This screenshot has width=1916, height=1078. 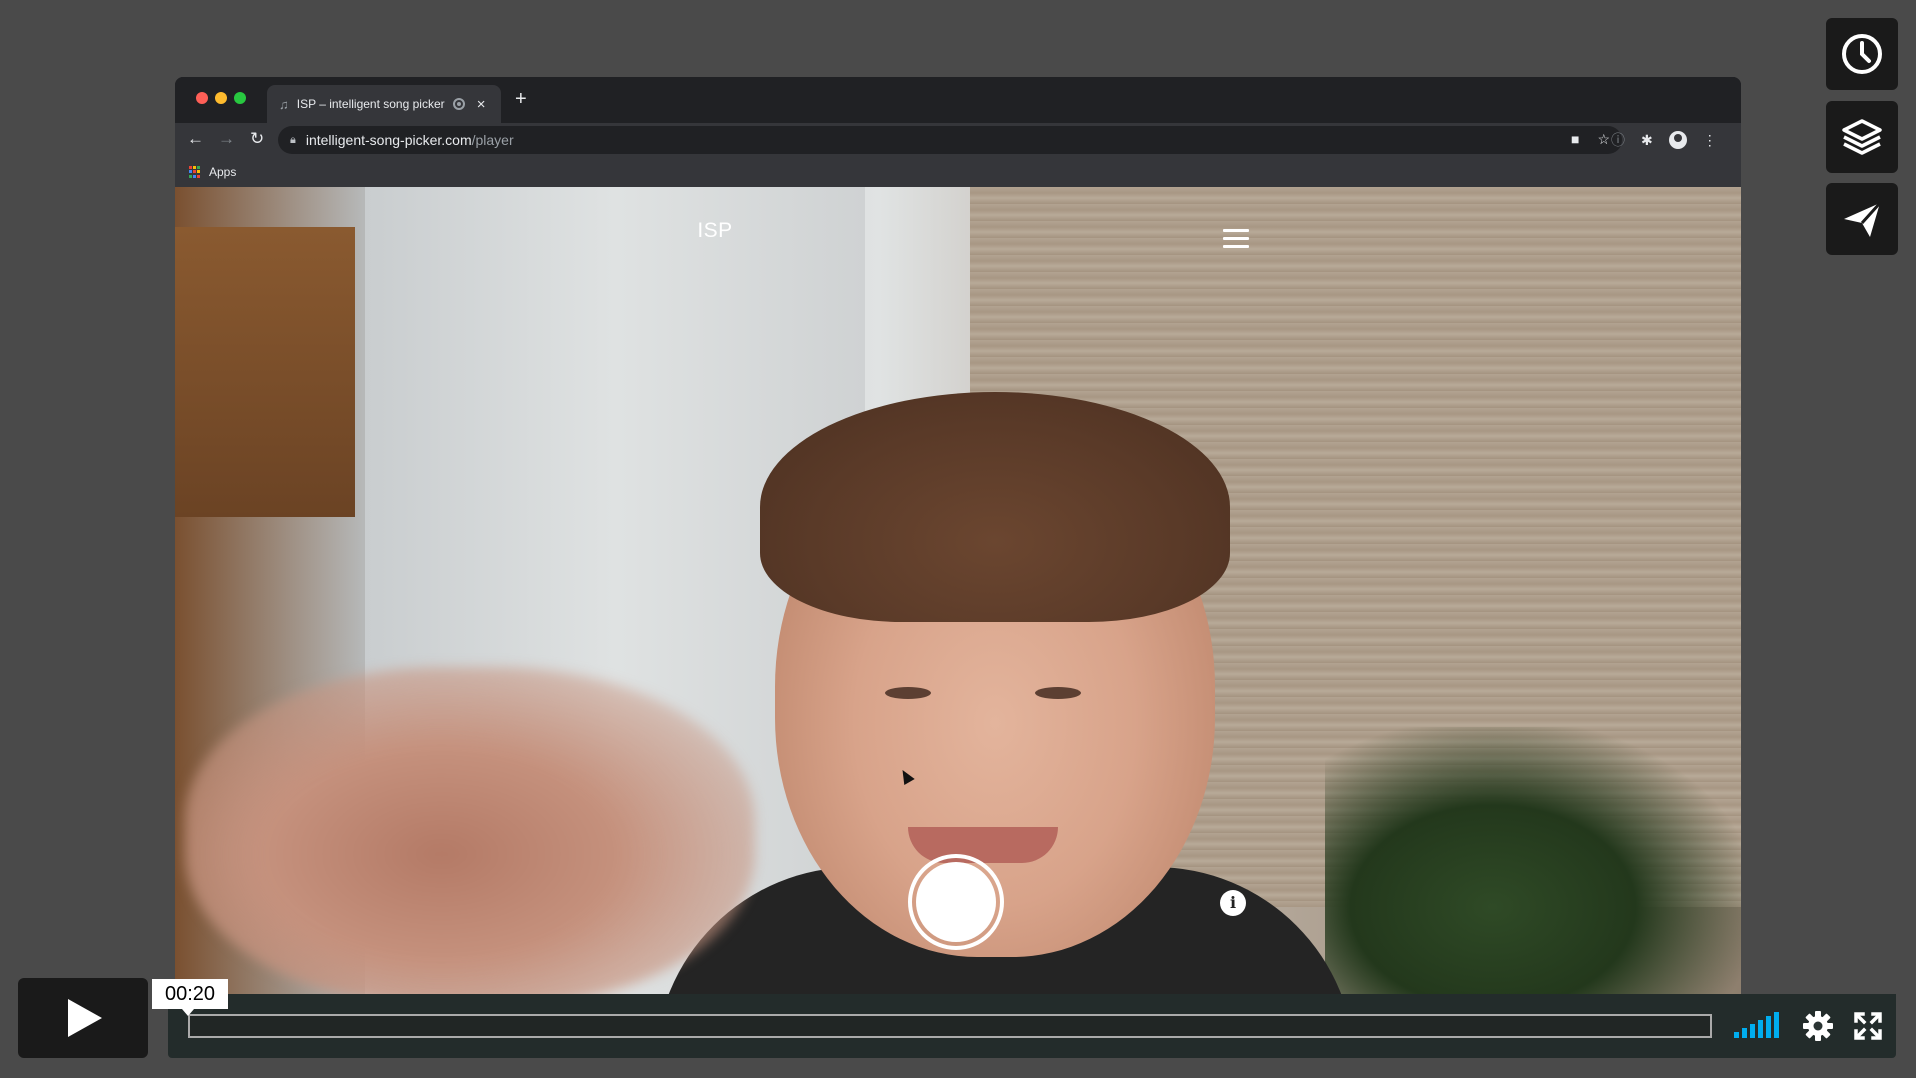 I want to click on tab-title: ISP – intelligent song picker, so click(x=370, y=104).